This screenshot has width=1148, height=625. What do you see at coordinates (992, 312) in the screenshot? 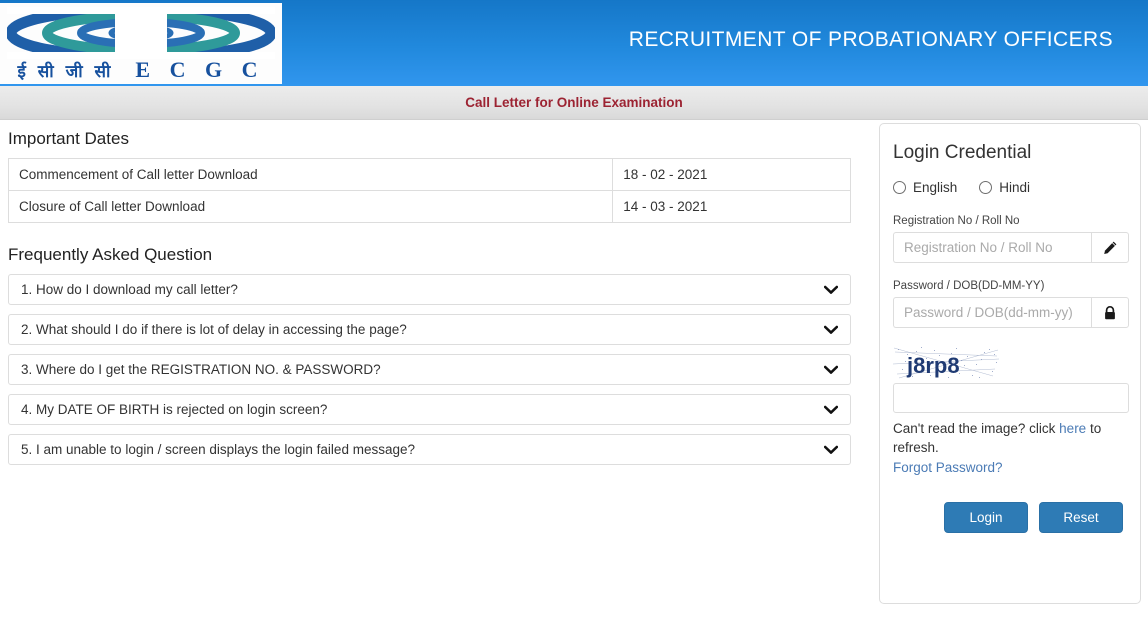
I see `password-input` at bounding box center [992, 312].